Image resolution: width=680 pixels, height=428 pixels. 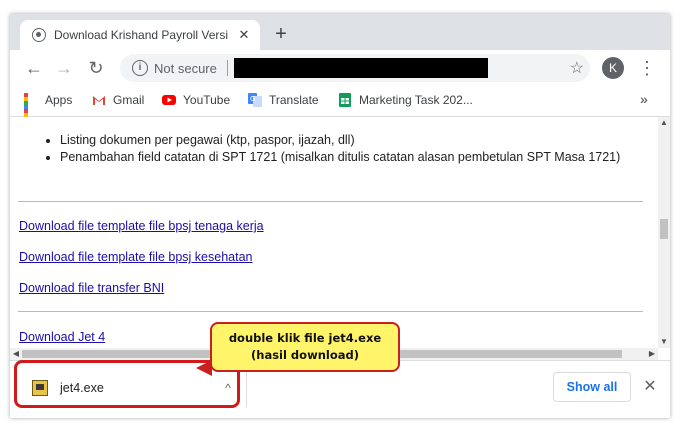 I want to click on translate-icon: G, so click(x=255, y=100).